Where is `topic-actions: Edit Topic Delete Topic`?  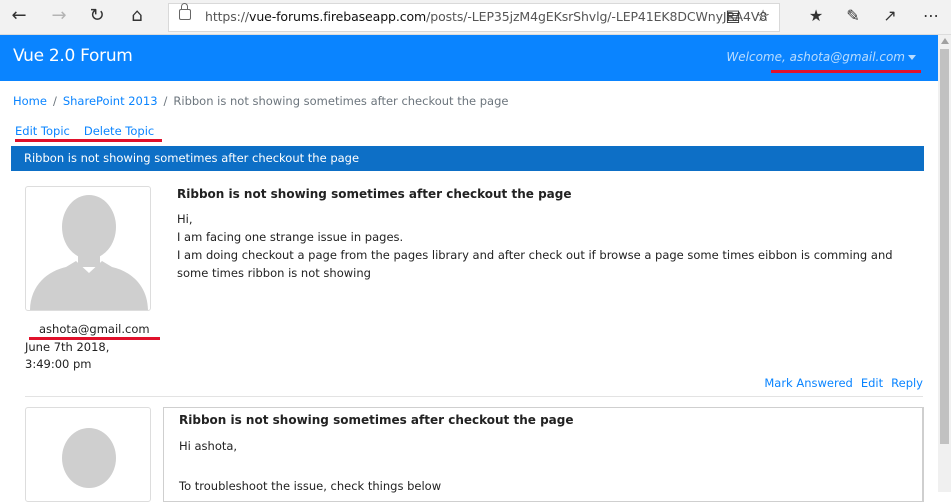
topic-actions: Edit Topic Delete Topic is located at coordinates (91, 131).